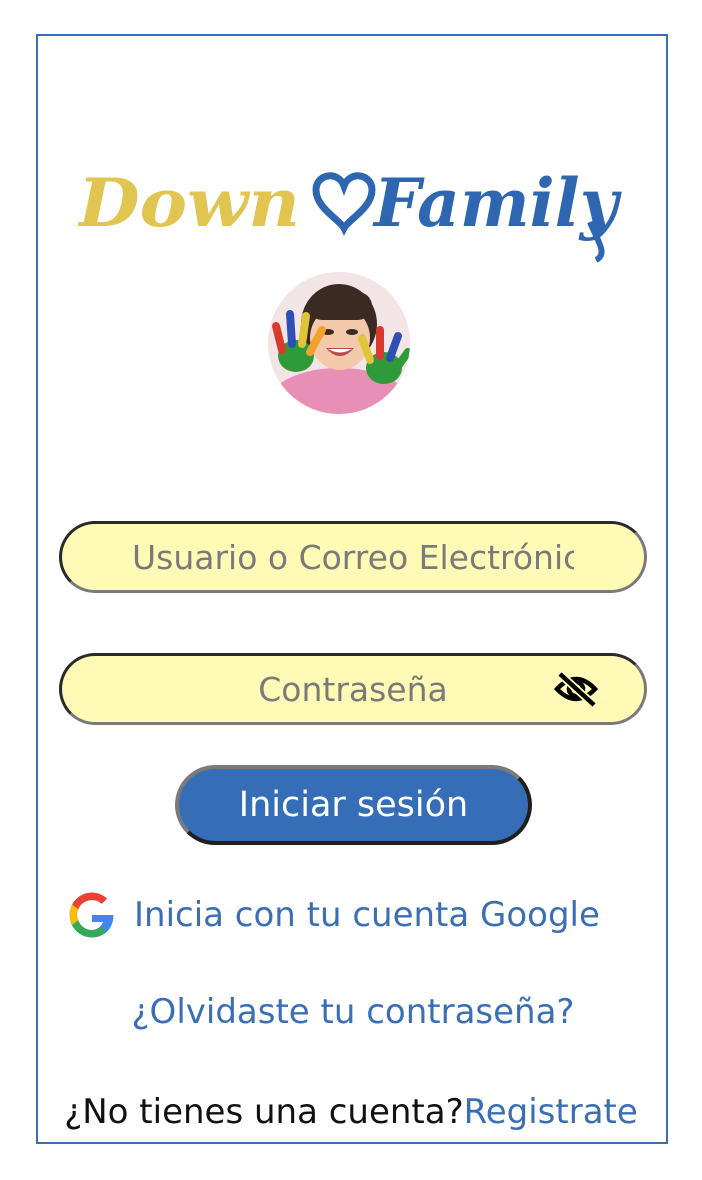 This screenshot has width=702, height=1180. I want to click on forgot-password-link: ¿Olvidaste tu contraseña?, so click(351, 1012).